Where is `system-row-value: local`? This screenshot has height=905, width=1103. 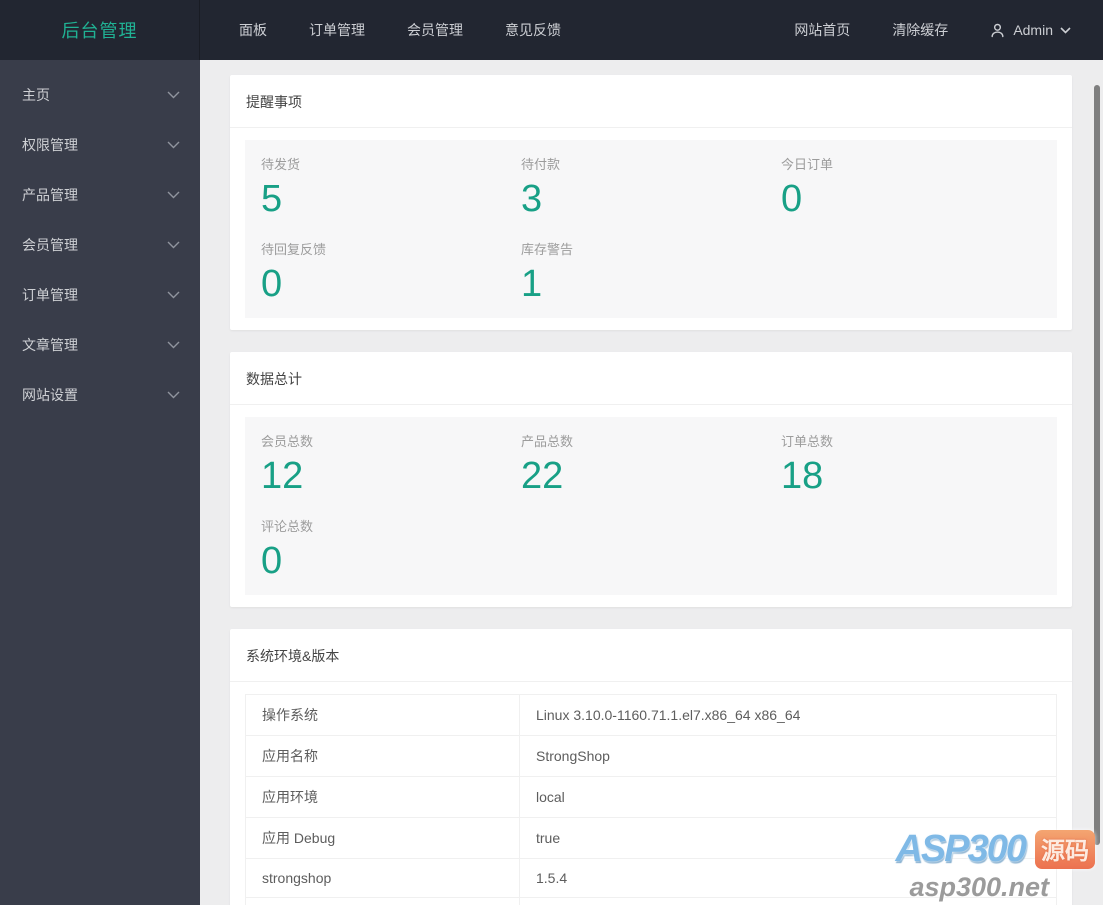 system-row-value: local is located at coordinates (788, 797).